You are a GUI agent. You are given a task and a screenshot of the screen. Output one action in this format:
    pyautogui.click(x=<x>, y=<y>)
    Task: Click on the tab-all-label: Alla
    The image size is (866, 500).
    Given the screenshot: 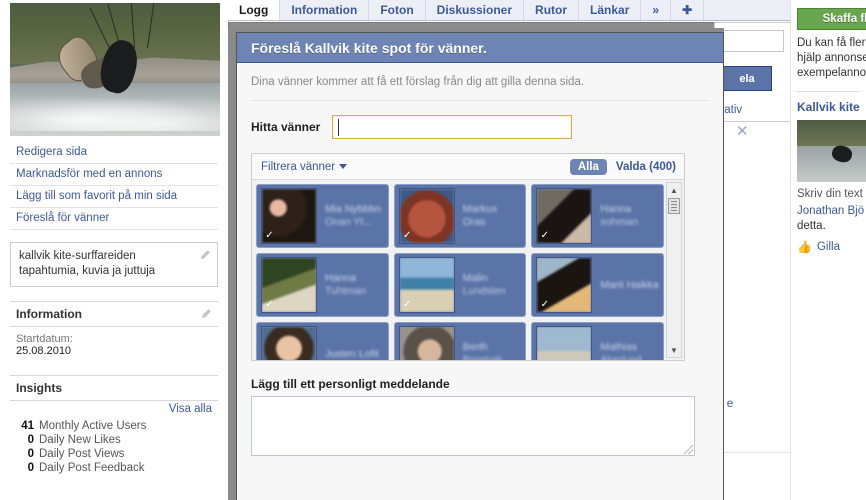 What is the action you would take?
    pyautogui.click(x=588, y=166)
    